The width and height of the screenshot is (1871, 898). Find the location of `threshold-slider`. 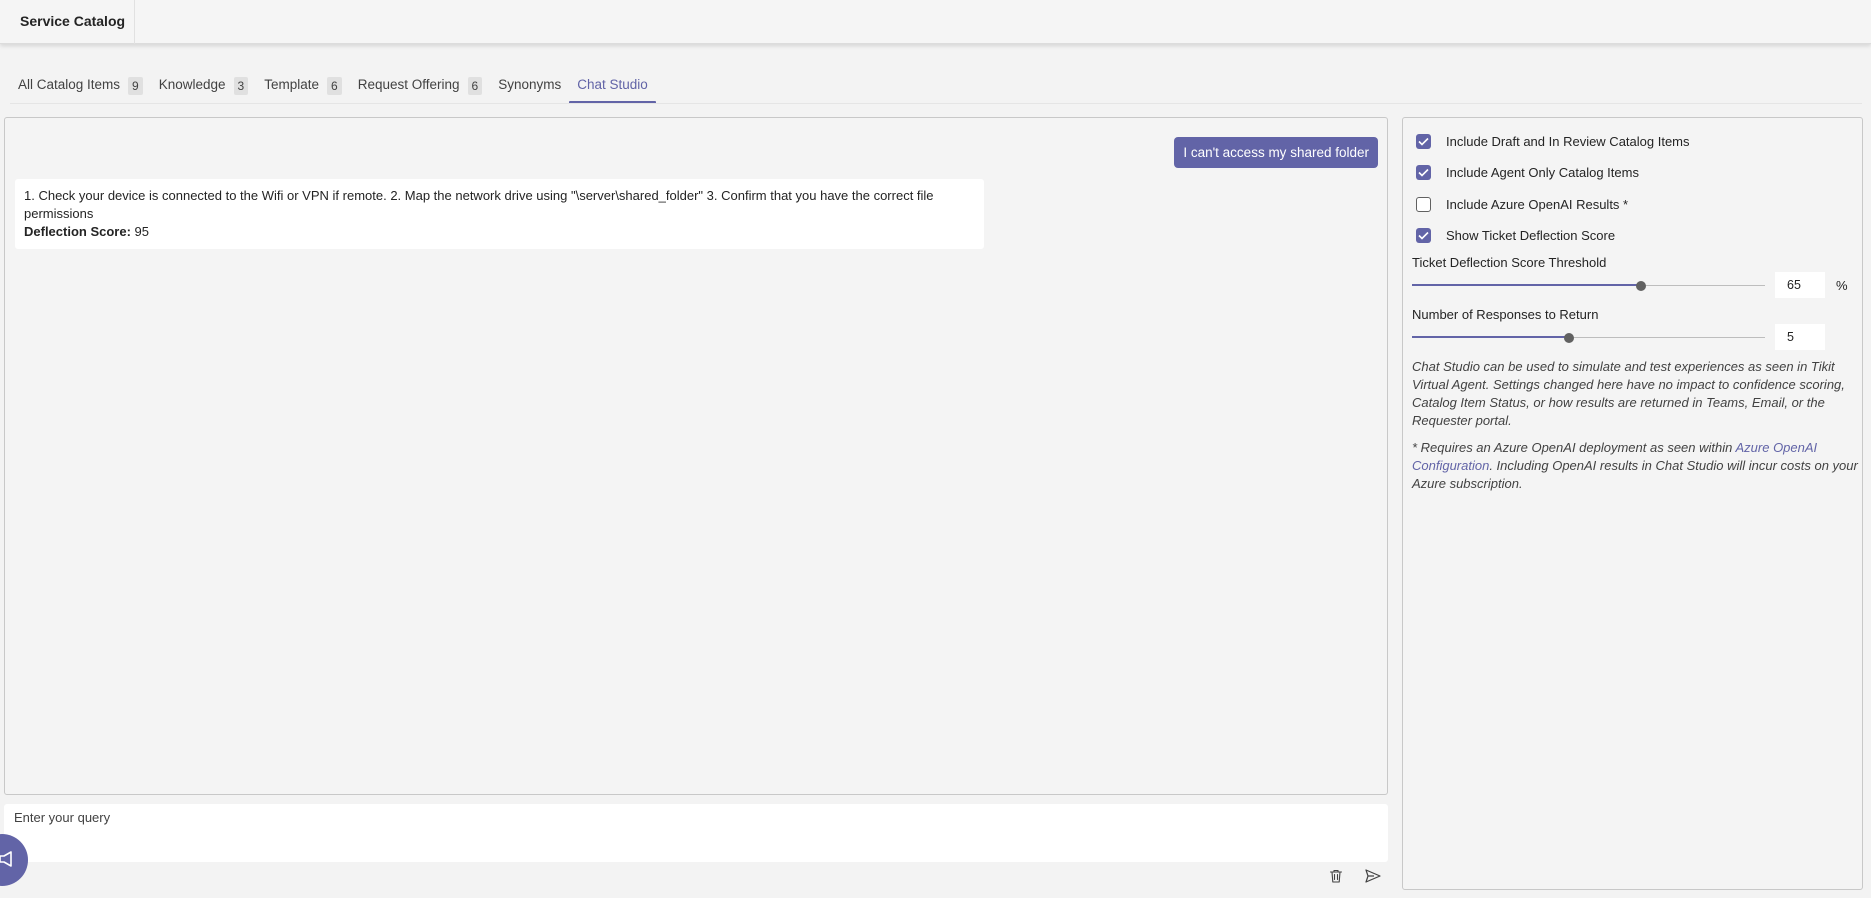

threshold-slider is located at coordinates (1588, 286).